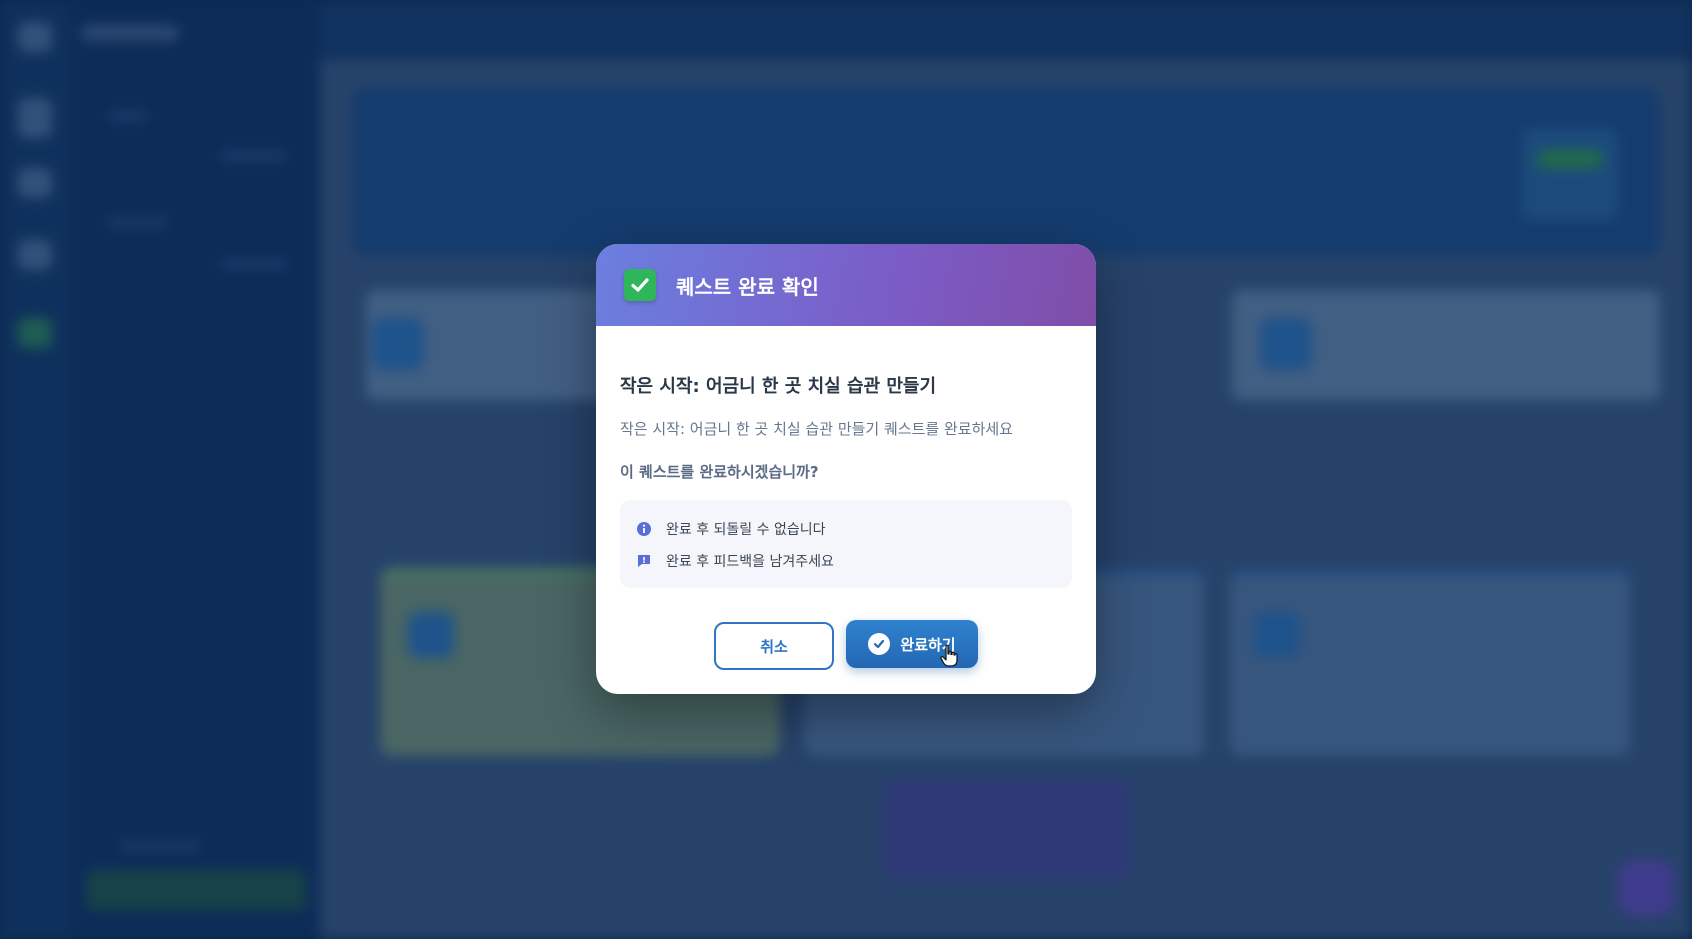  Describe the element at coordinates (719, 472) in the screenshot. I see `confirm-question: 이 퀘스트를 완료하시겠습니까?` at that location.